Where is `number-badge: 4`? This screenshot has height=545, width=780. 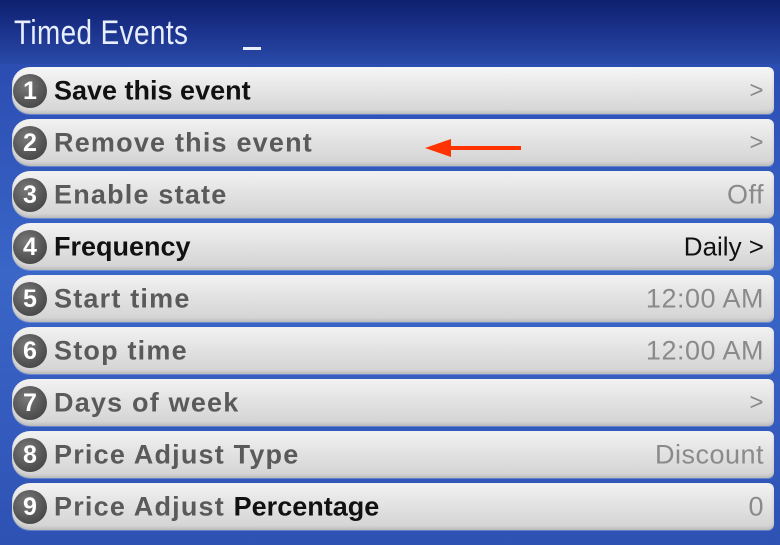
number-badge: 4 is located at coordinates (30, 246).